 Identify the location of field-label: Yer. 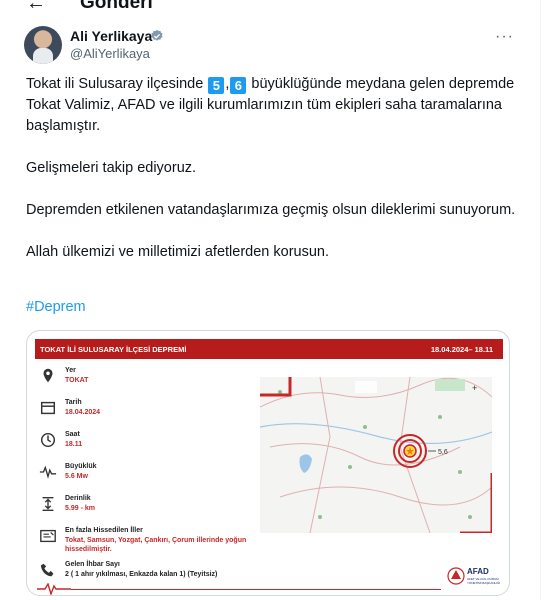
(70, 370).